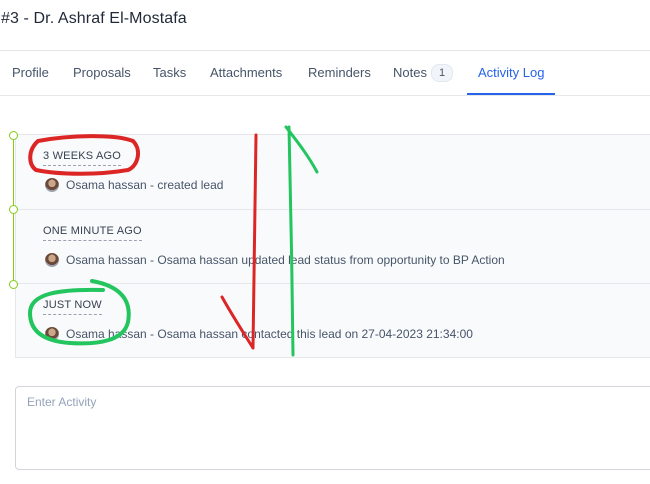 The width and height of the screenshot is (650, 484). I want to click on activity-time: ONE MINUTE AGO, so click(92, 233).